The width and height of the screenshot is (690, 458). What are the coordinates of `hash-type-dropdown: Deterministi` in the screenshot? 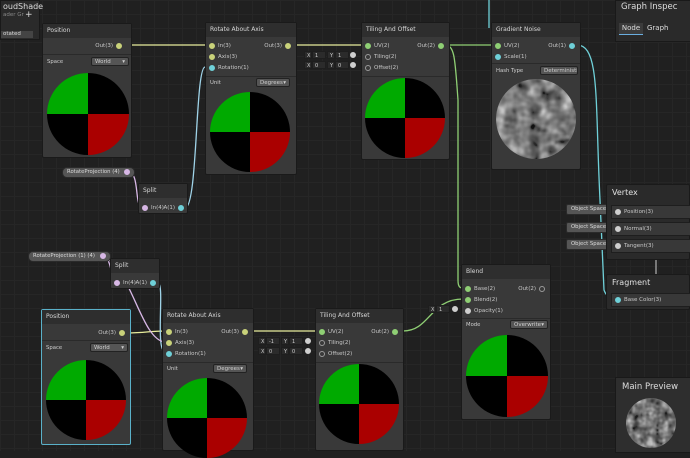 It's located at (559, 70).